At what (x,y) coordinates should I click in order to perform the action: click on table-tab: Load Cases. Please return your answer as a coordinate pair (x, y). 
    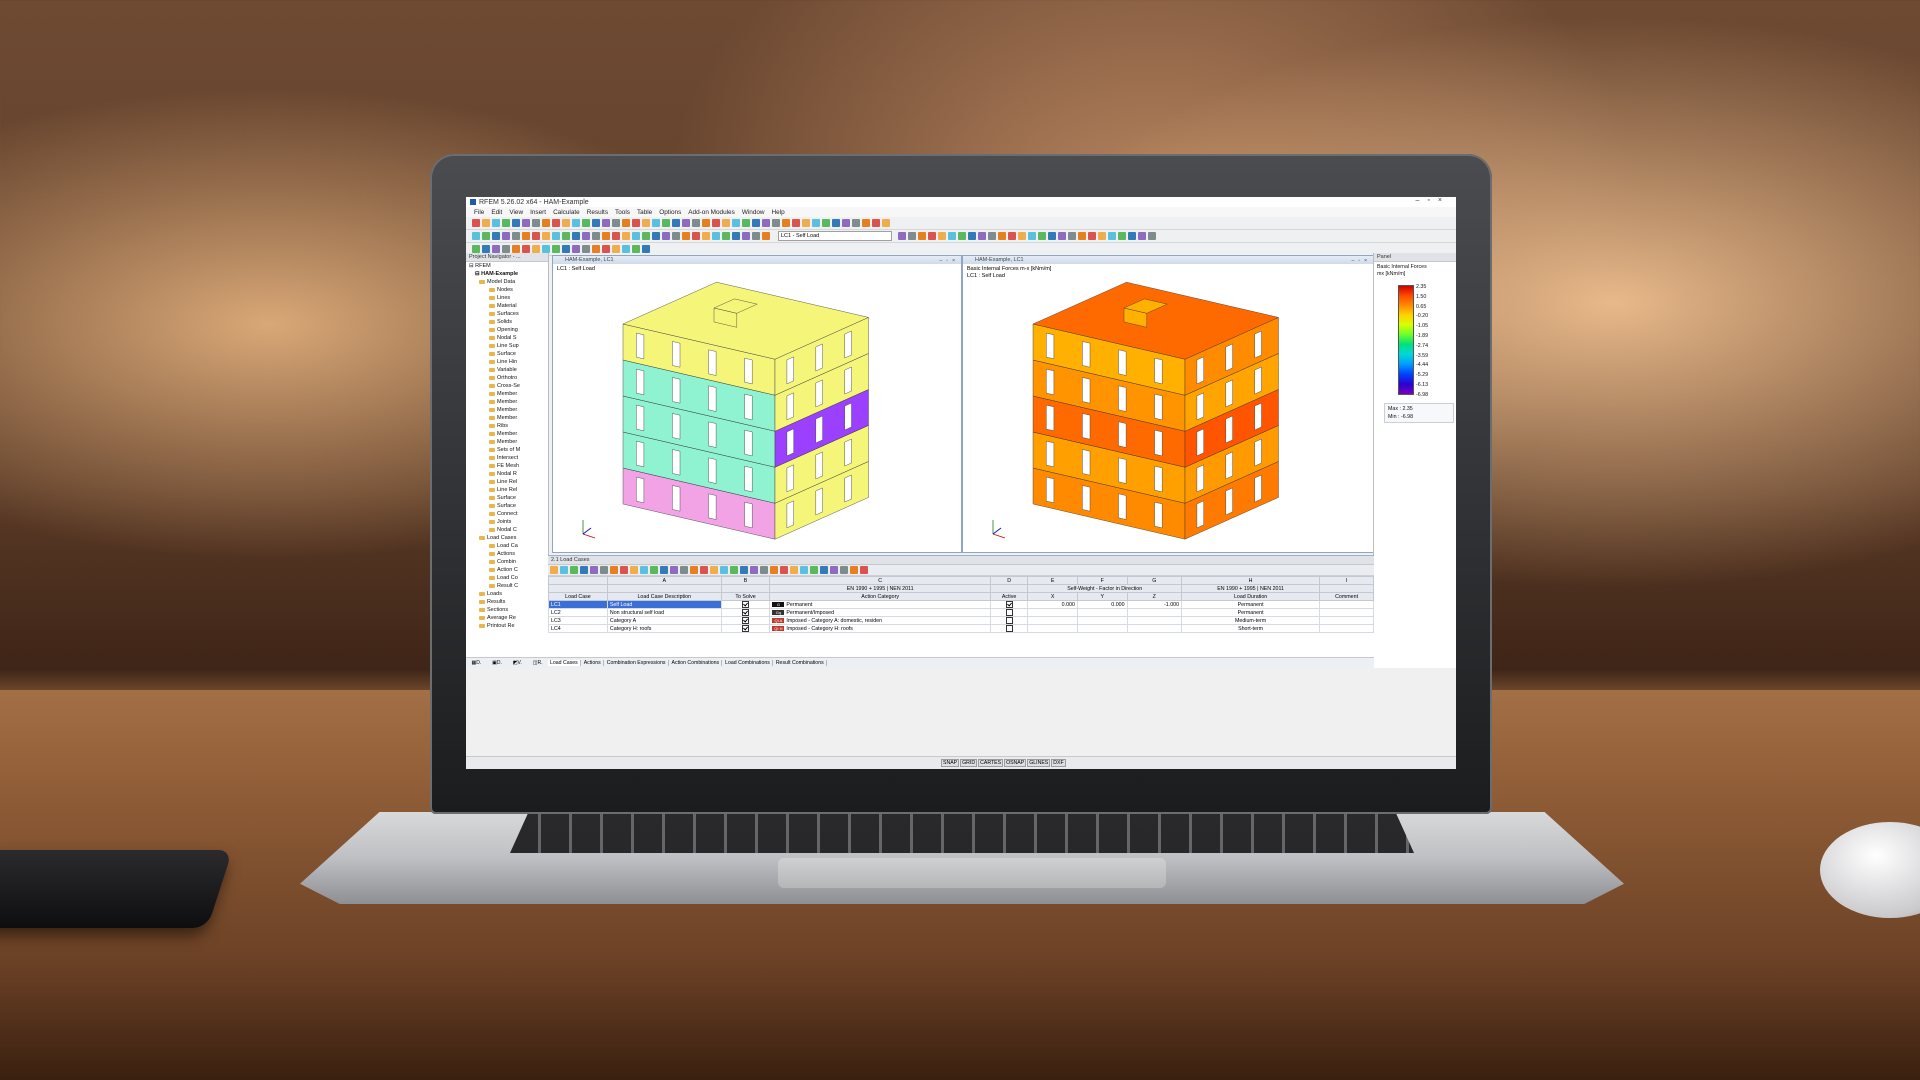
    Looking at the image, I should click on (564, 663).